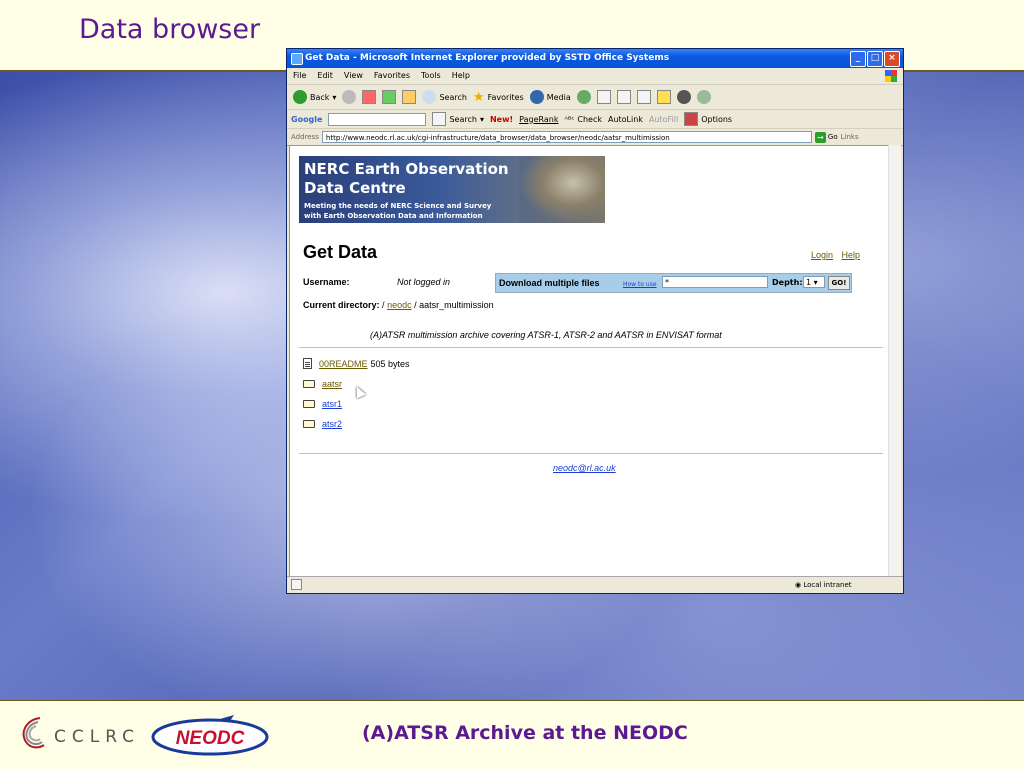 This screenshot has width=1024, height=769. I want to click on history-icon, so click(583, 97).